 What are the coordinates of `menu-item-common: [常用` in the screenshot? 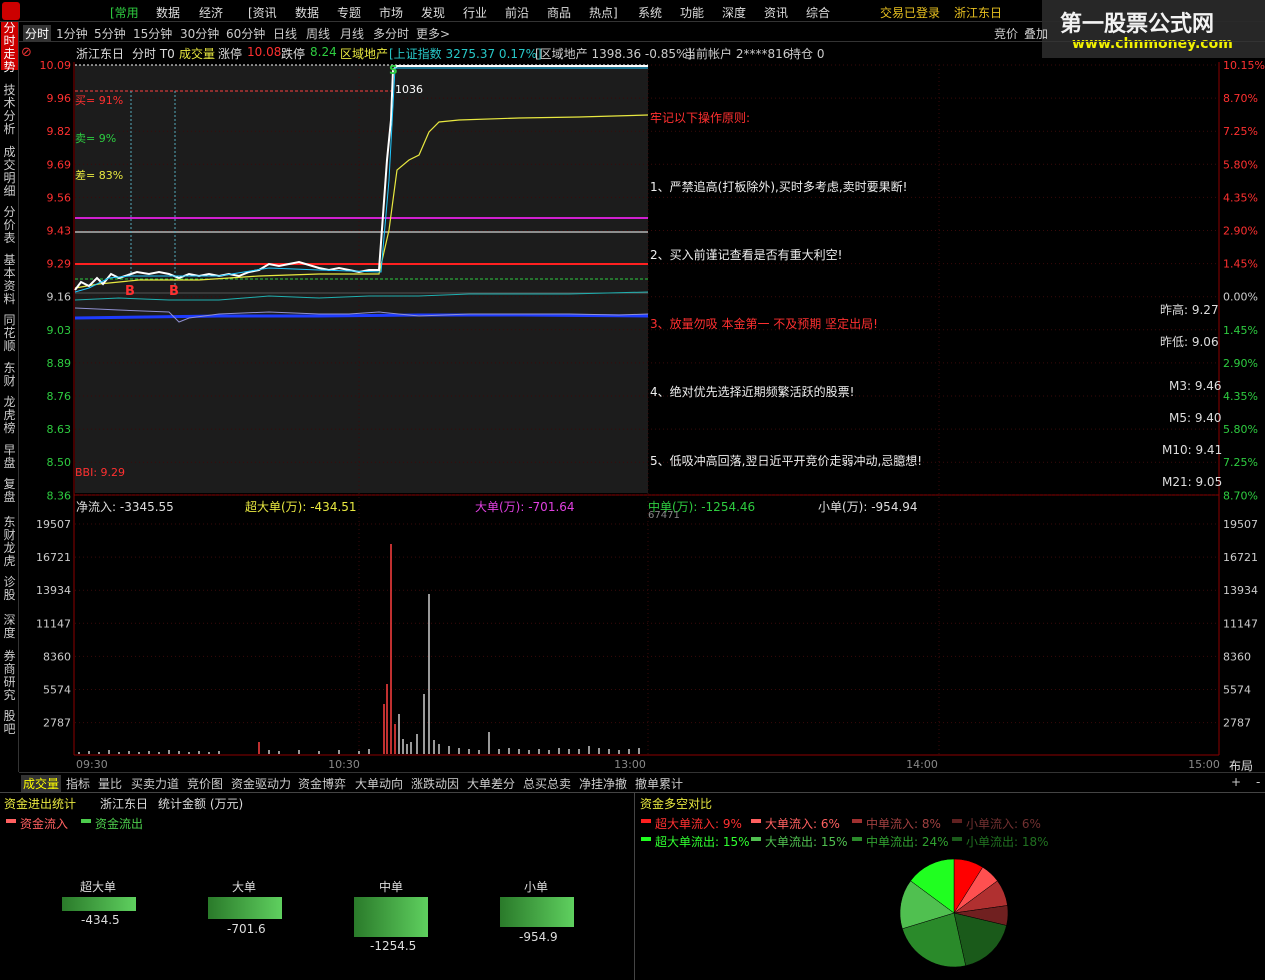 It's located at (124, 12).